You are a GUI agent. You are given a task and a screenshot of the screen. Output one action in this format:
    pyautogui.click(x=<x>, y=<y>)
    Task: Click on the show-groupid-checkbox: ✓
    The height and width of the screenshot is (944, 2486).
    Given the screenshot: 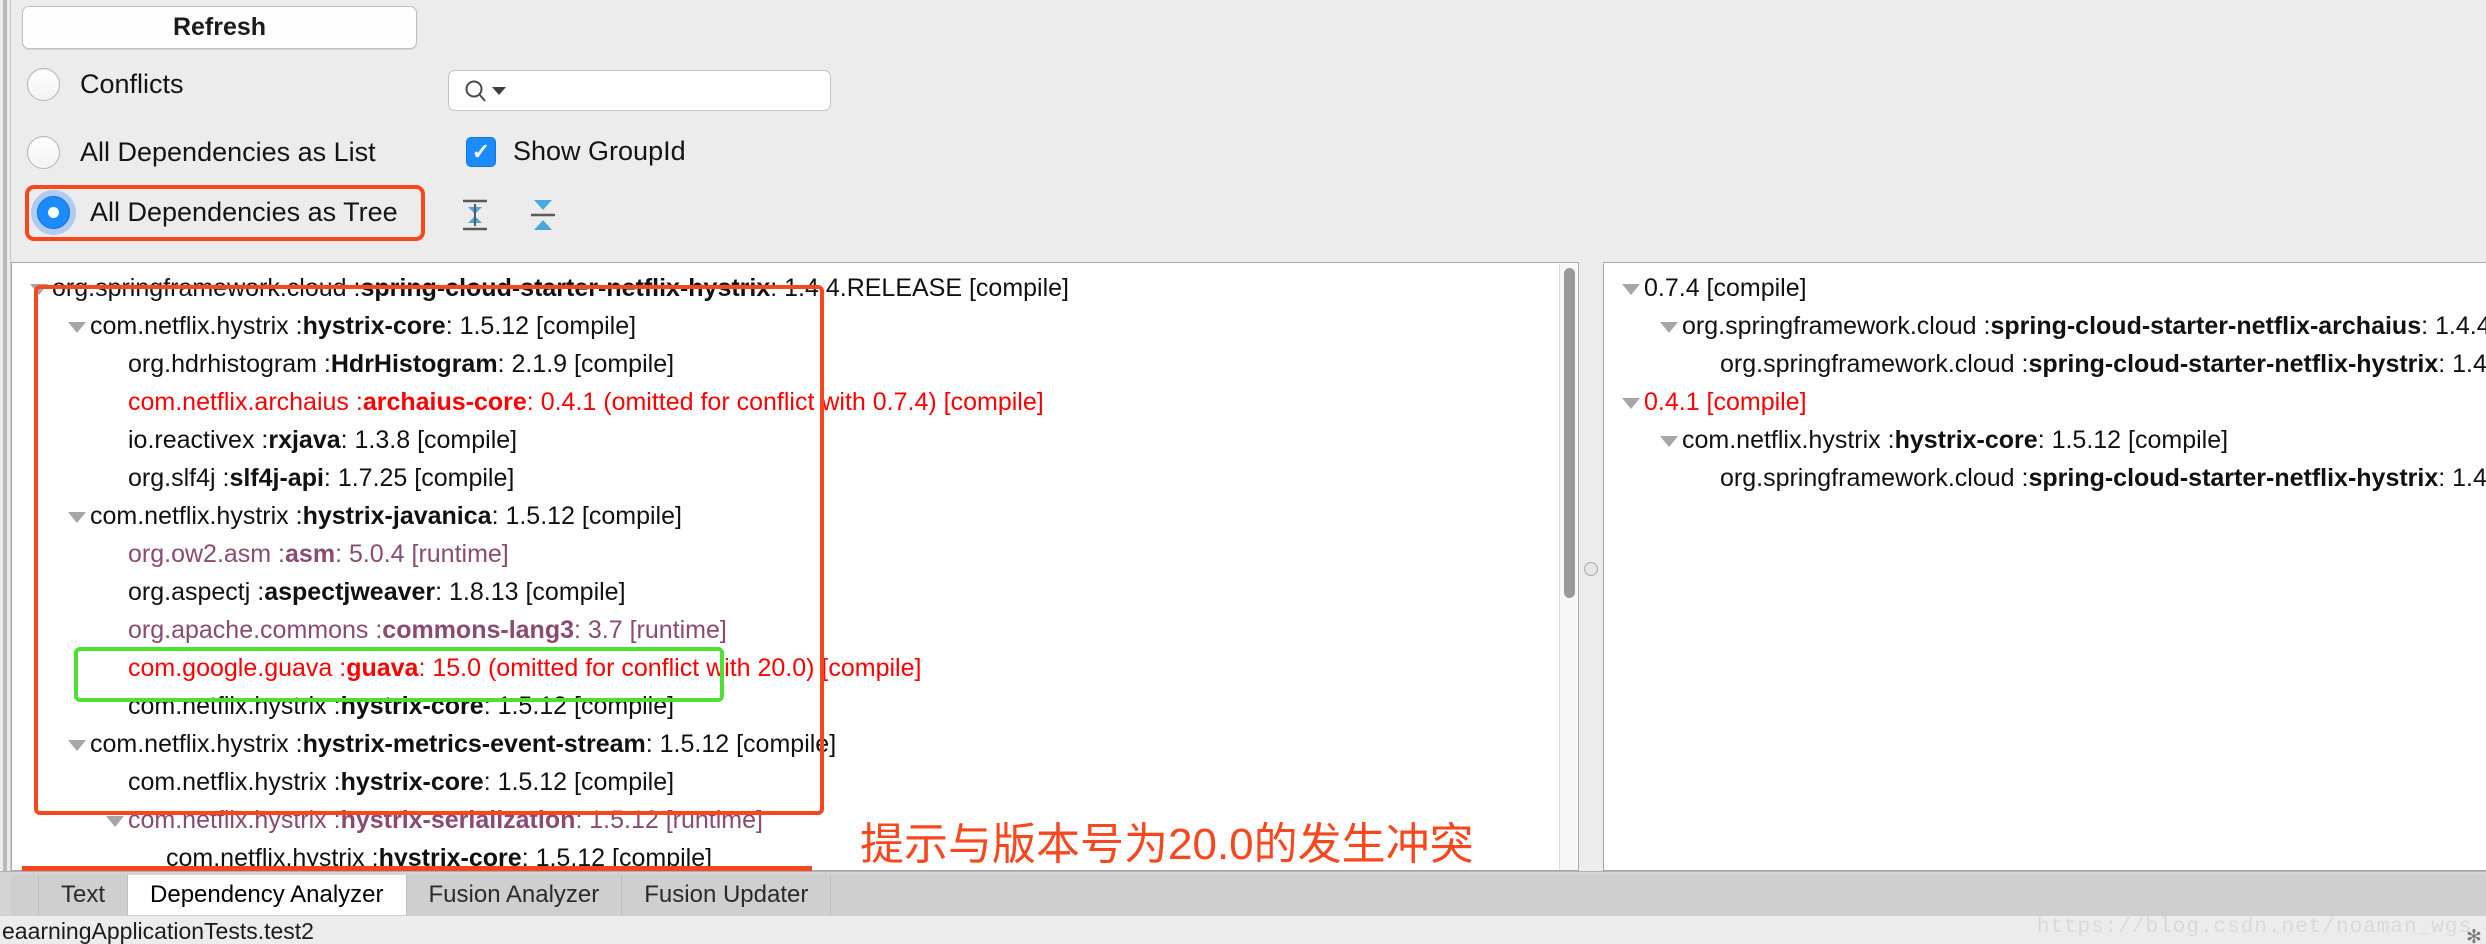 What is the action you would take?
    pyautogui.click(x=481, y=151)
    